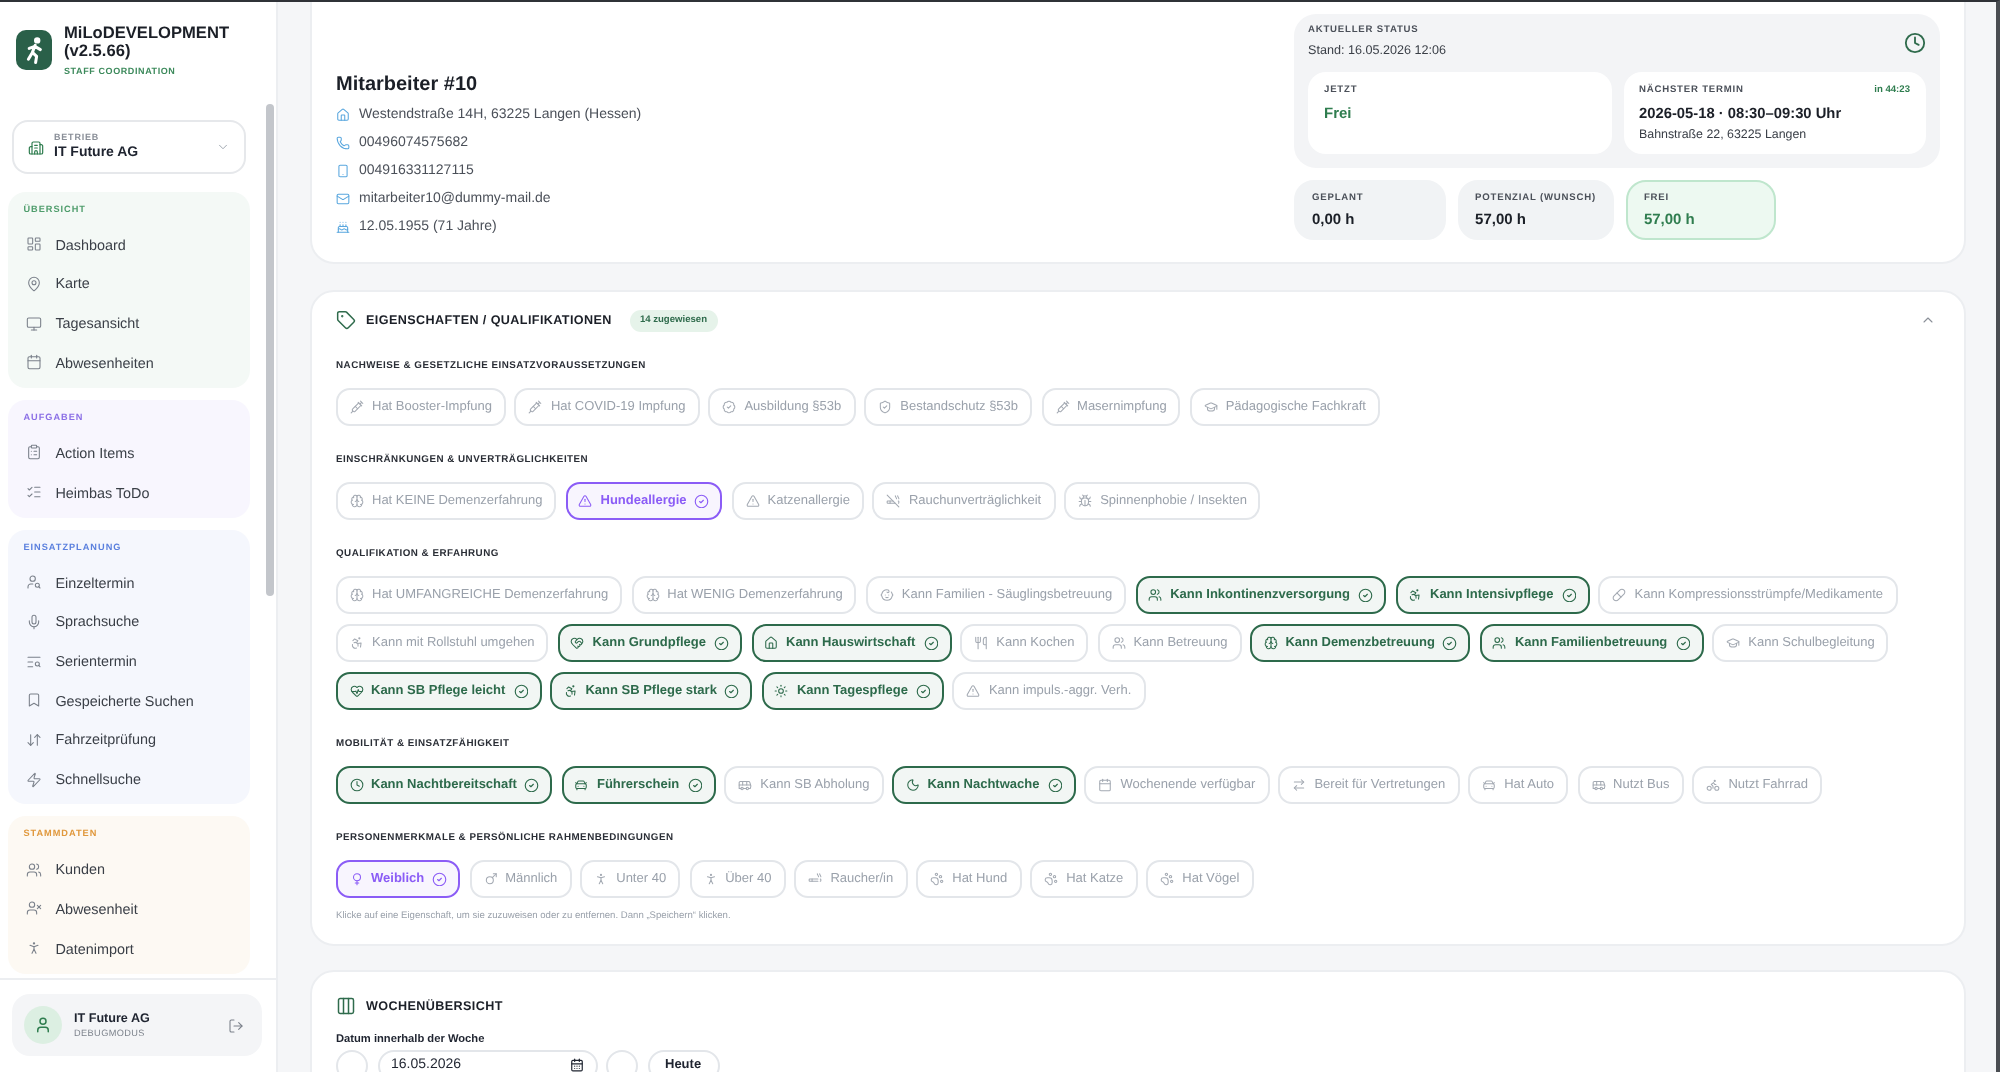 This screenshot has height=1072, width=2000. Describe the element at coordinates (893, 501) in the screenshot. I see `no-smoking-icon` at that location.